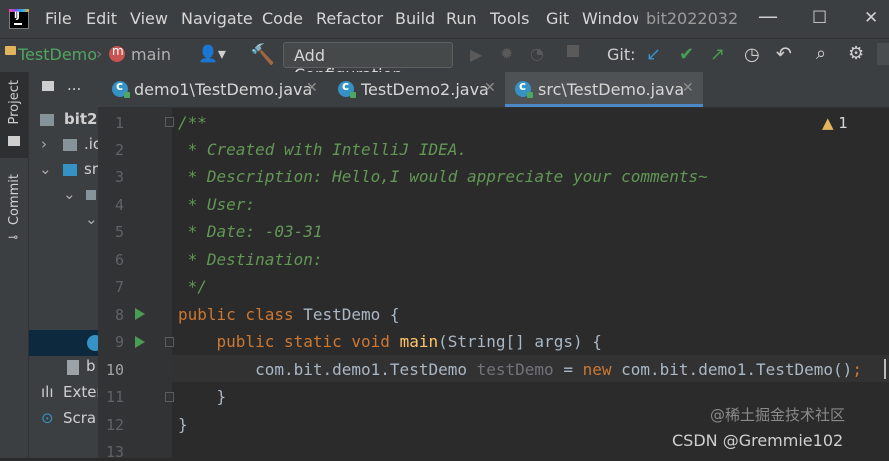 The height and width of the screenshot is (461, 889). I want to click on menu-navigate: Navigate, so click(217, 18).